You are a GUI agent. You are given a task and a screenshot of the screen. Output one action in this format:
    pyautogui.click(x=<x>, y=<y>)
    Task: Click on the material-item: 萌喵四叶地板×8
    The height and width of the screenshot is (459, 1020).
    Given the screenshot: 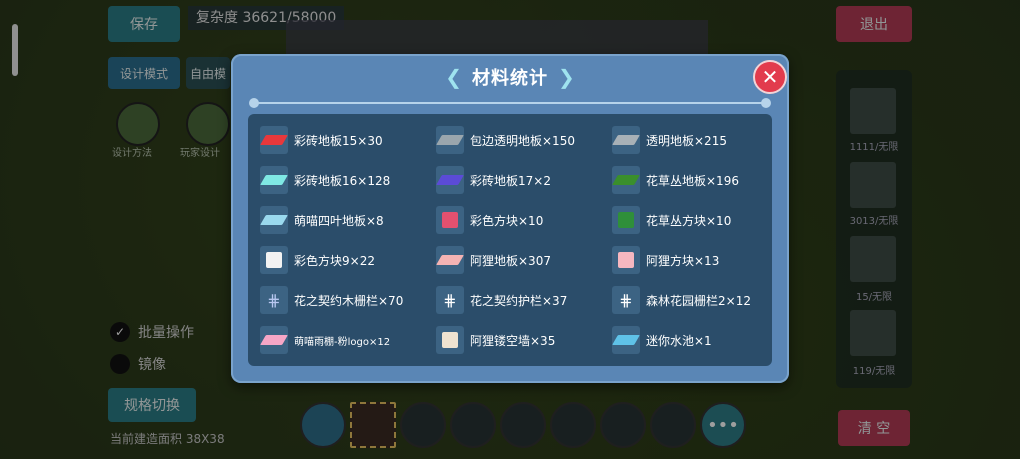 What is the action you would take?
    pyautogui.click(x=348, y=220)
    